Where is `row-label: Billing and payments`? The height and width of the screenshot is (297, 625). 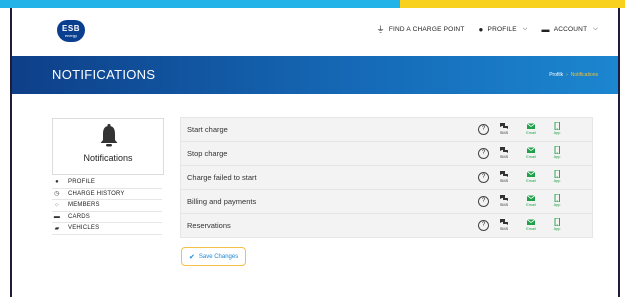 row-label: Billing and payments is located at coordinates (222, 201).